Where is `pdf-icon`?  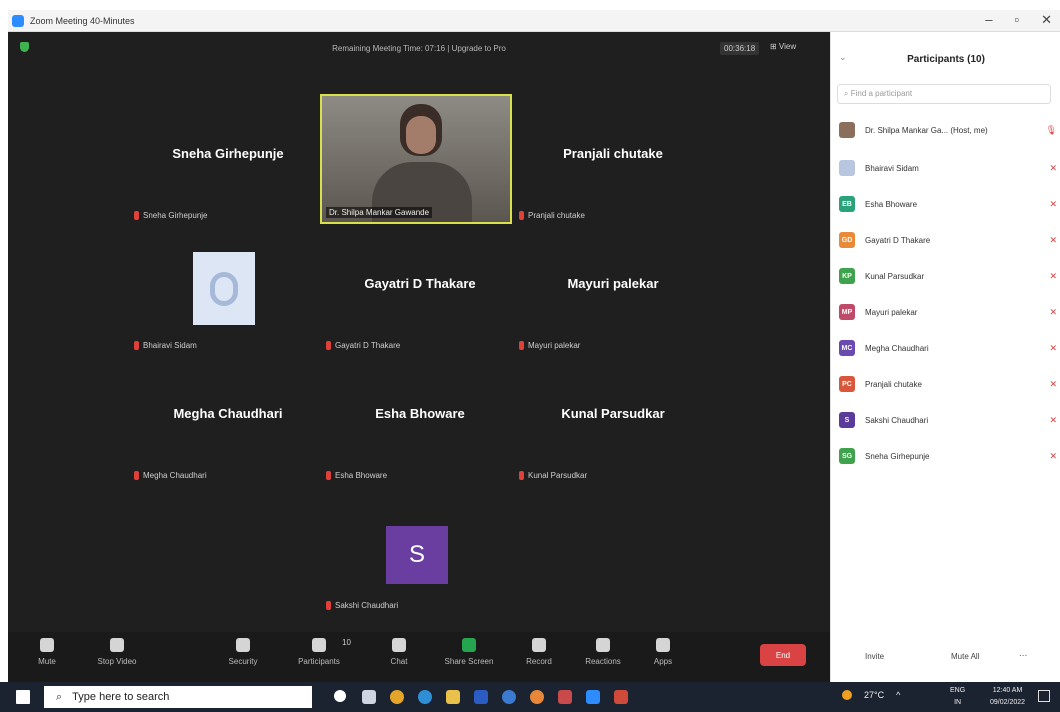
pdf-icon is located at coordinates (565, 697).